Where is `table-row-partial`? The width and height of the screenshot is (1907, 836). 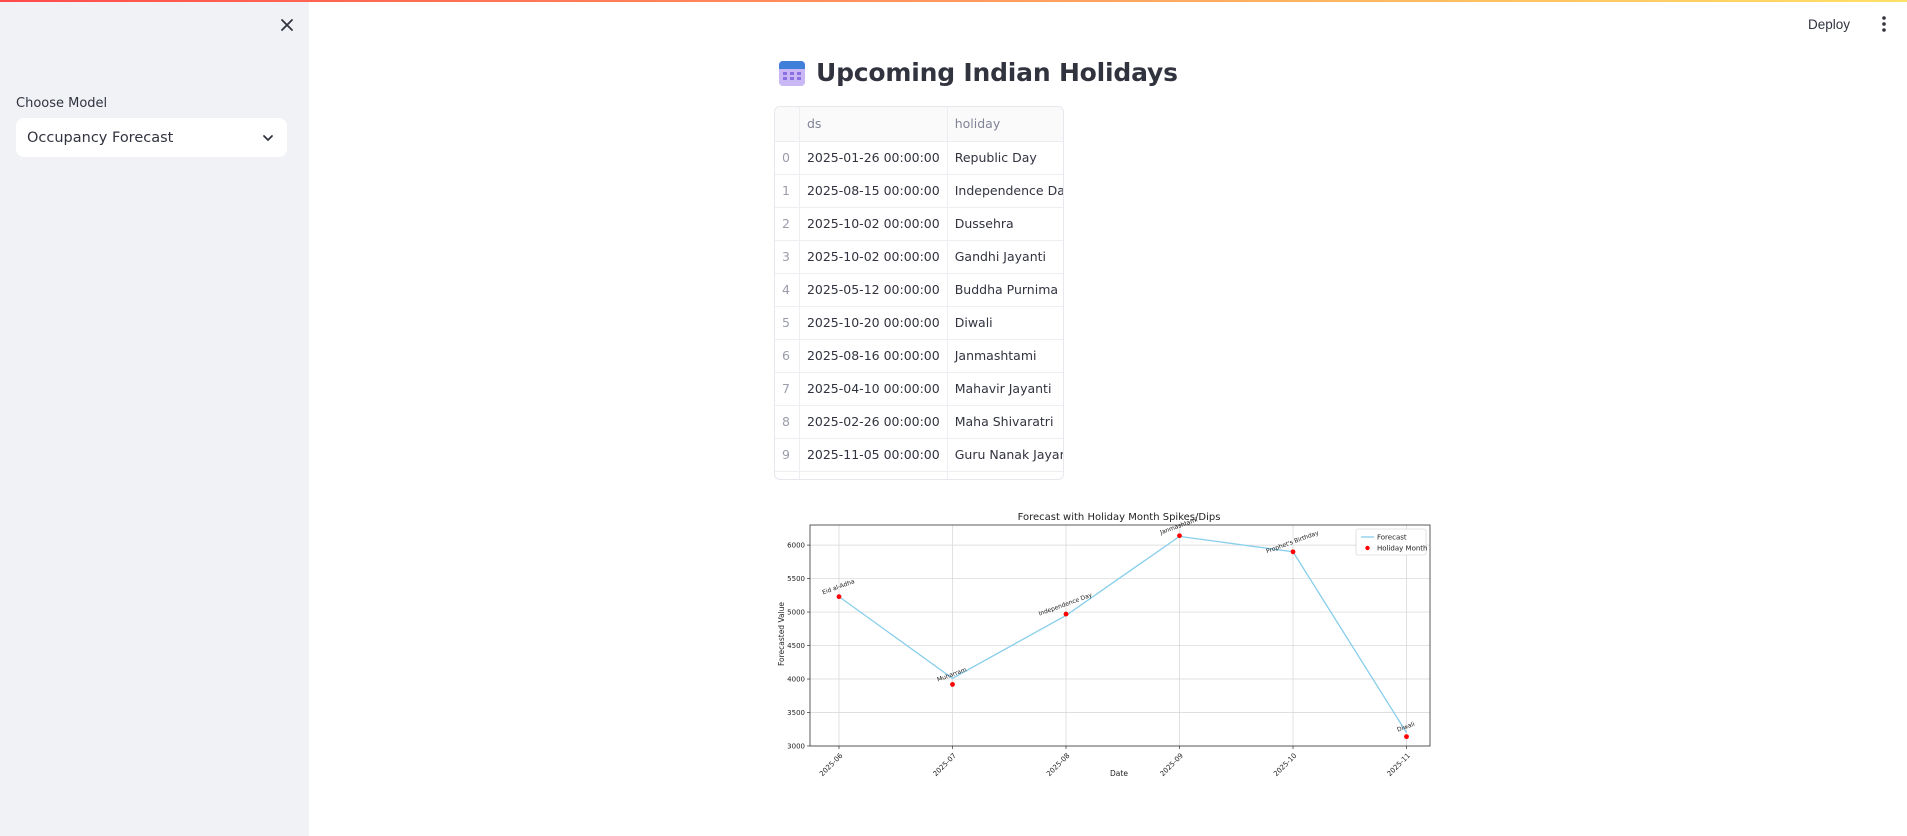
table-row-partial is located at coordinates (919, 475).